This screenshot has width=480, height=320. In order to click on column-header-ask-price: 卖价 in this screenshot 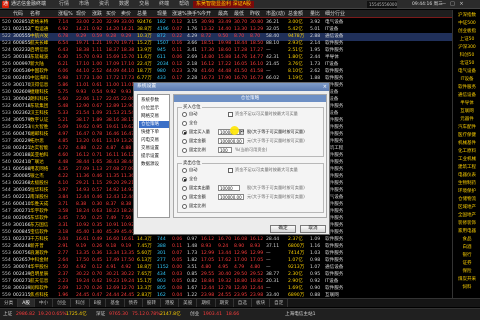, I will do `click(126, 14)`.